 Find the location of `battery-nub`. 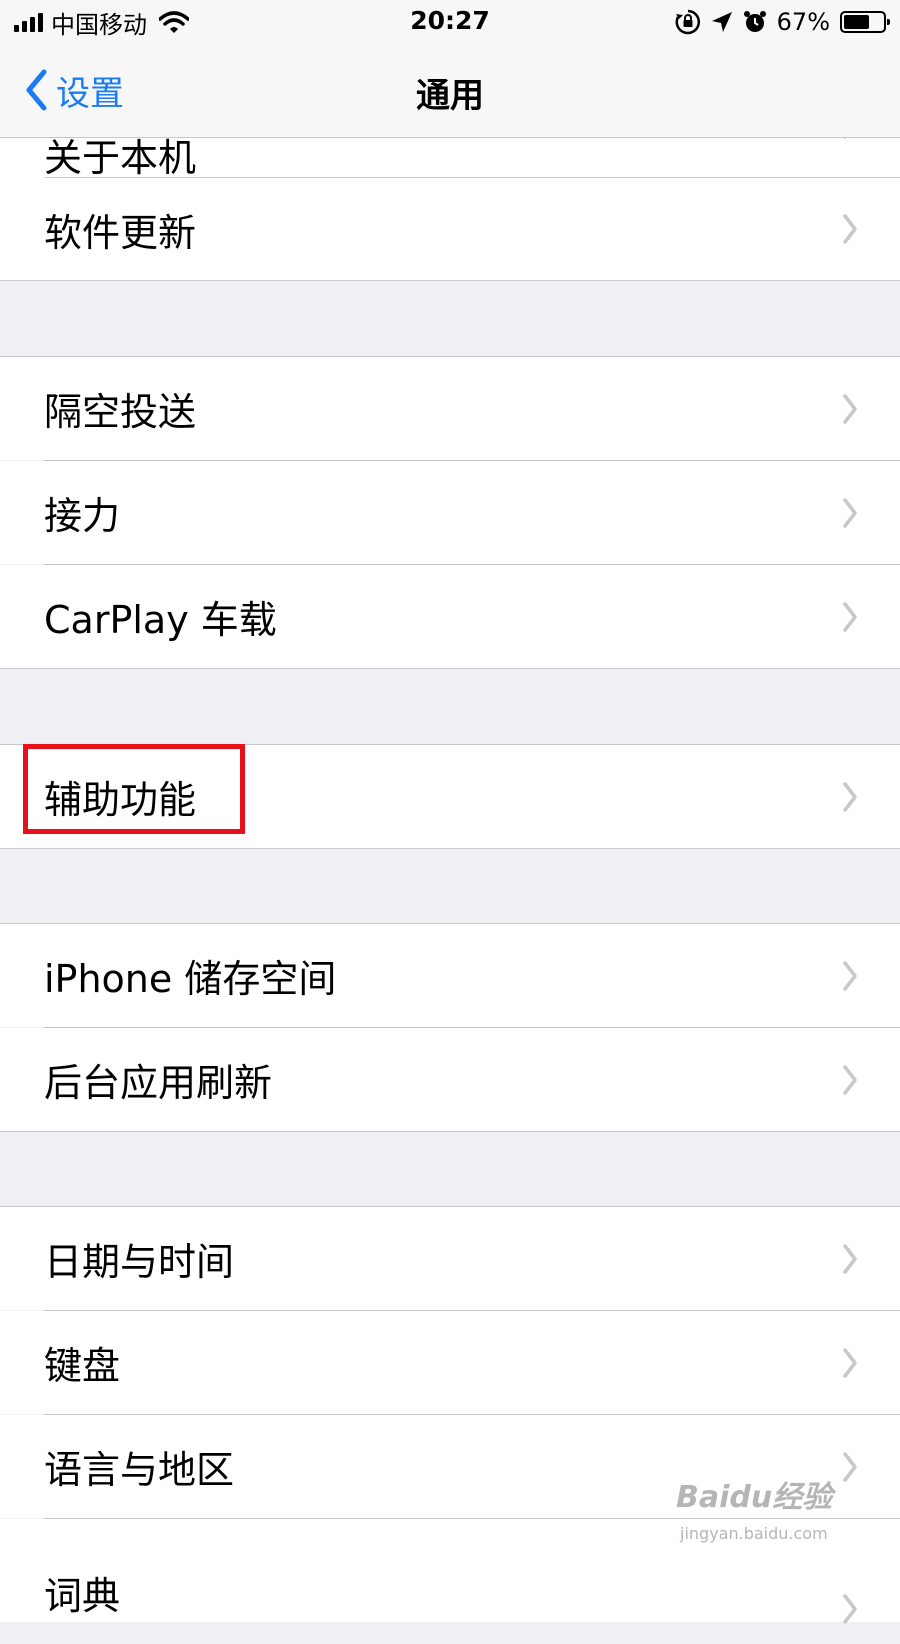

battery-nub is located at coordinates (888, 22).